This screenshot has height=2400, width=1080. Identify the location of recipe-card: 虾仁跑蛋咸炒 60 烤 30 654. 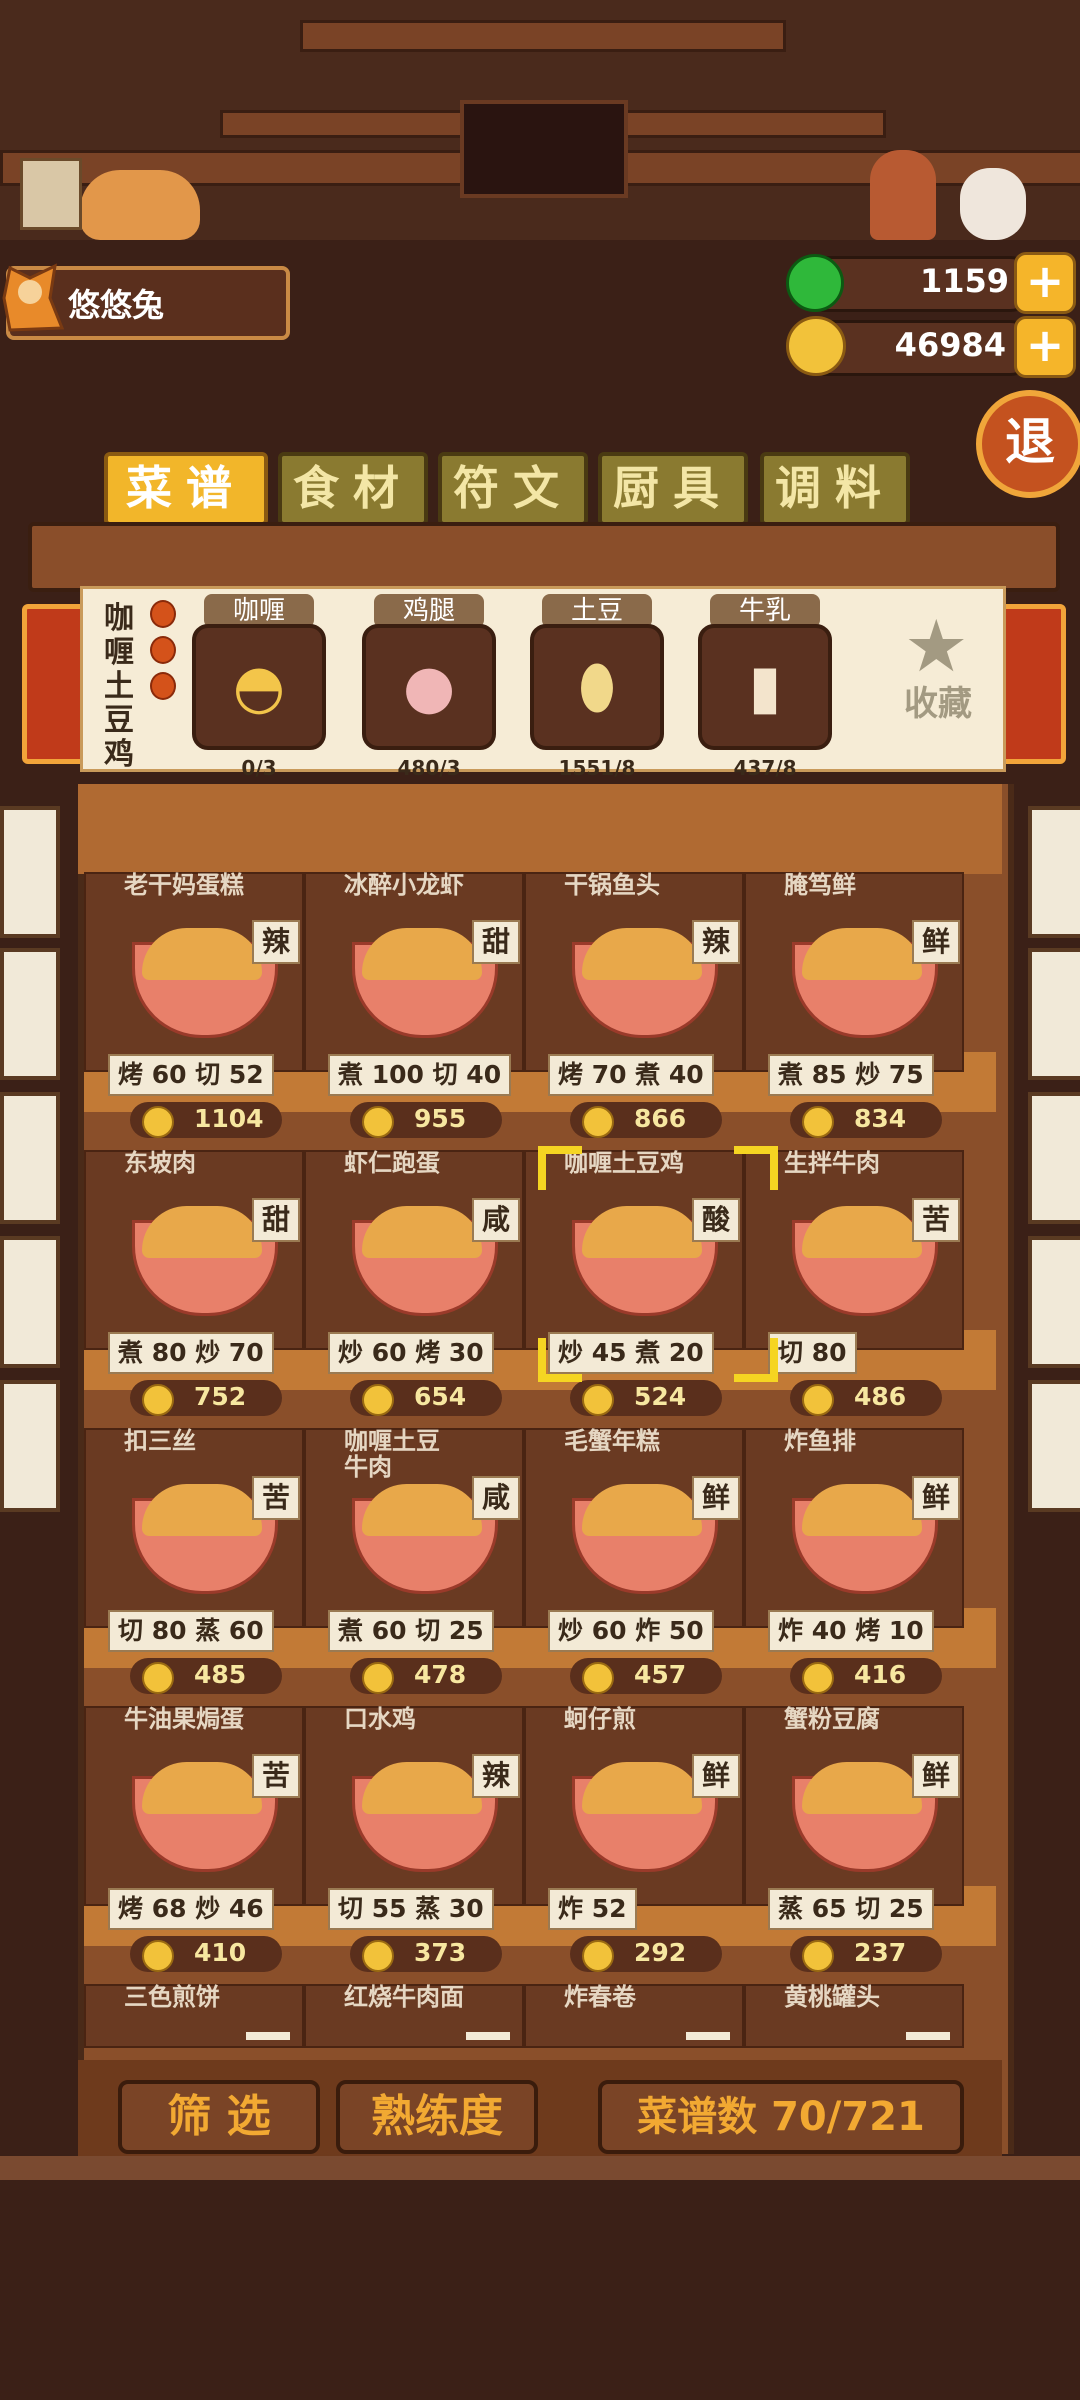
(414, 1283).